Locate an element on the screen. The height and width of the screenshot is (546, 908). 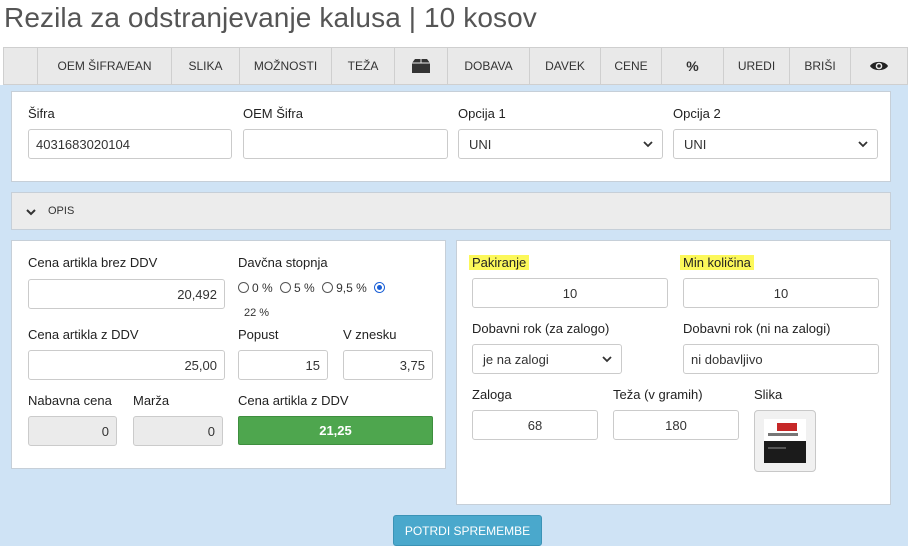
nabavna-cena-input: 0 is located at coordinates (72, 431).